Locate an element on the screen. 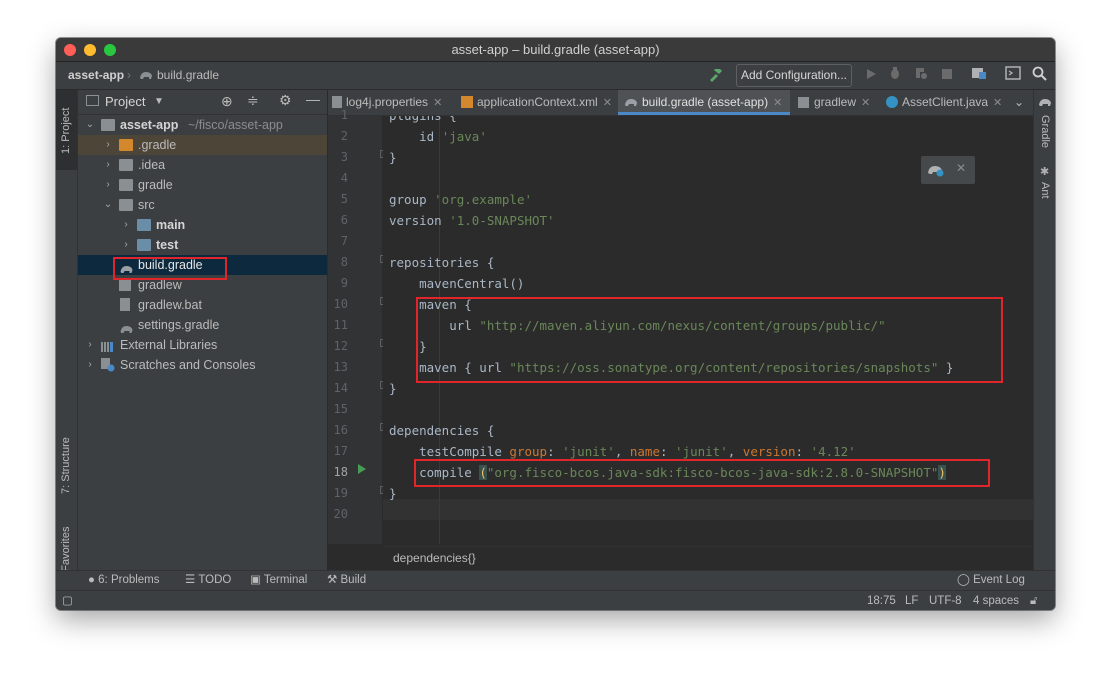  zoom-window-button is located at coordinates (110, 50).